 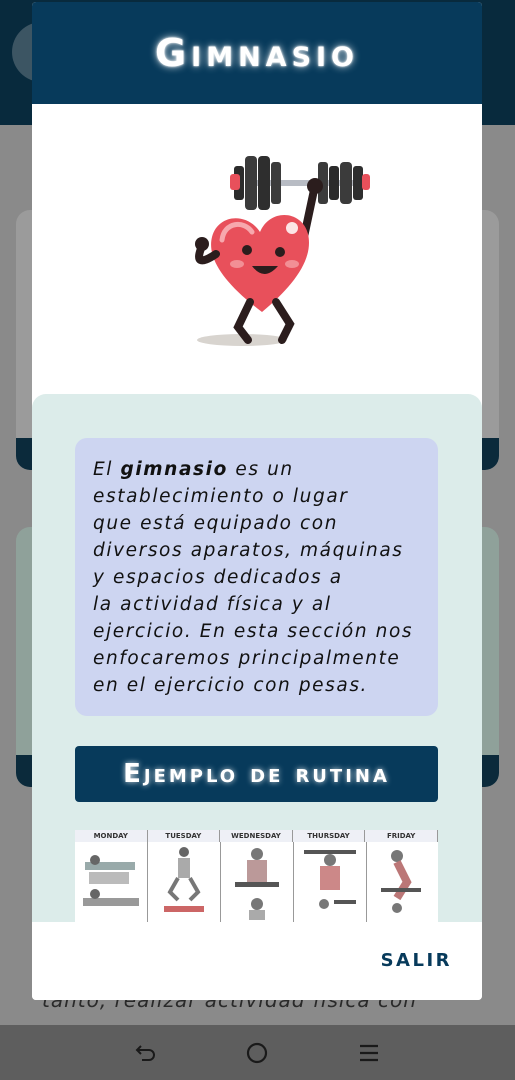 What do you see at coordinates (329, 836) in the screenshot?
I see `day-label: THURSDAY` at bounding box center [329, 836].